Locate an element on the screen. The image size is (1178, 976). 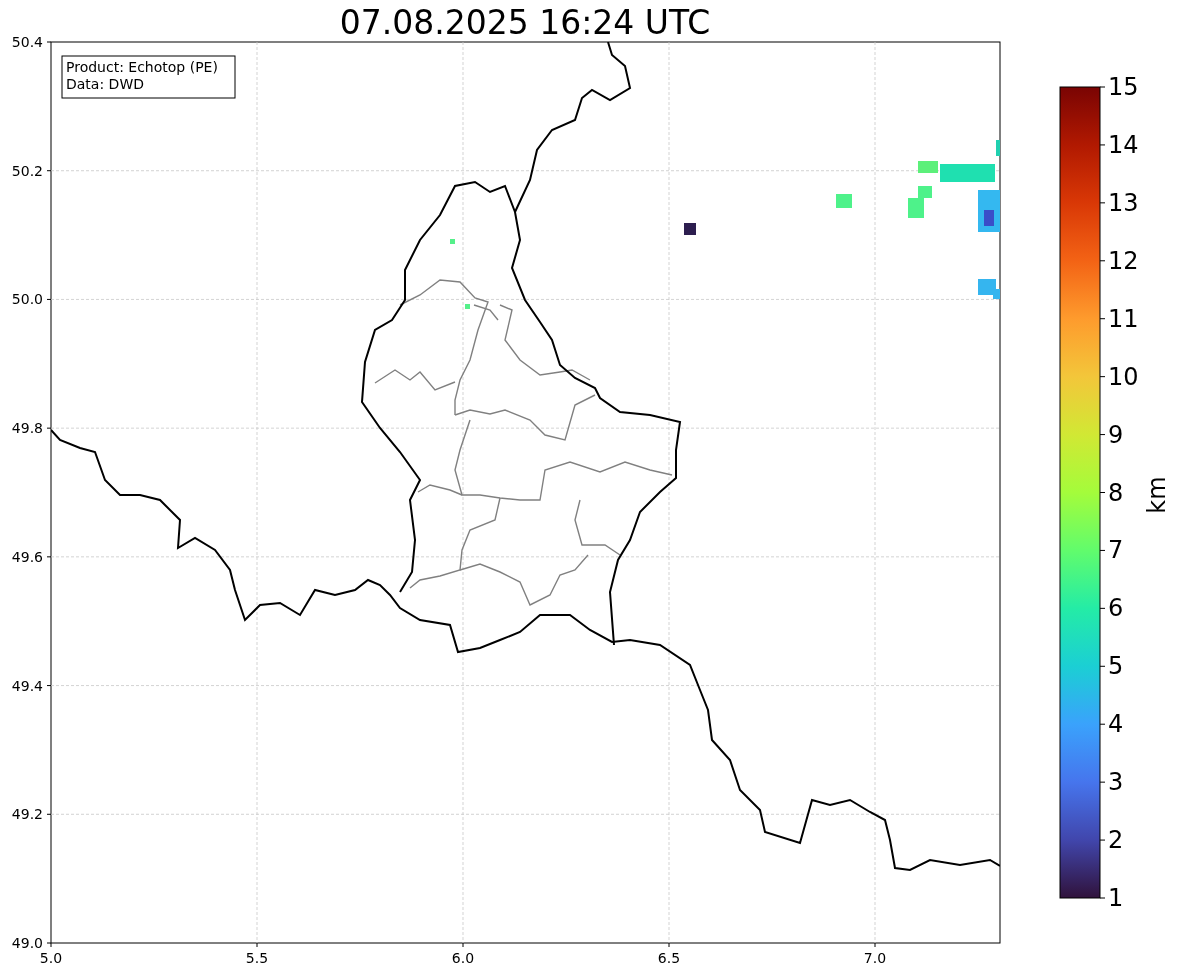
y-tick-label: 50.2 is located at coordinates (27, 170).